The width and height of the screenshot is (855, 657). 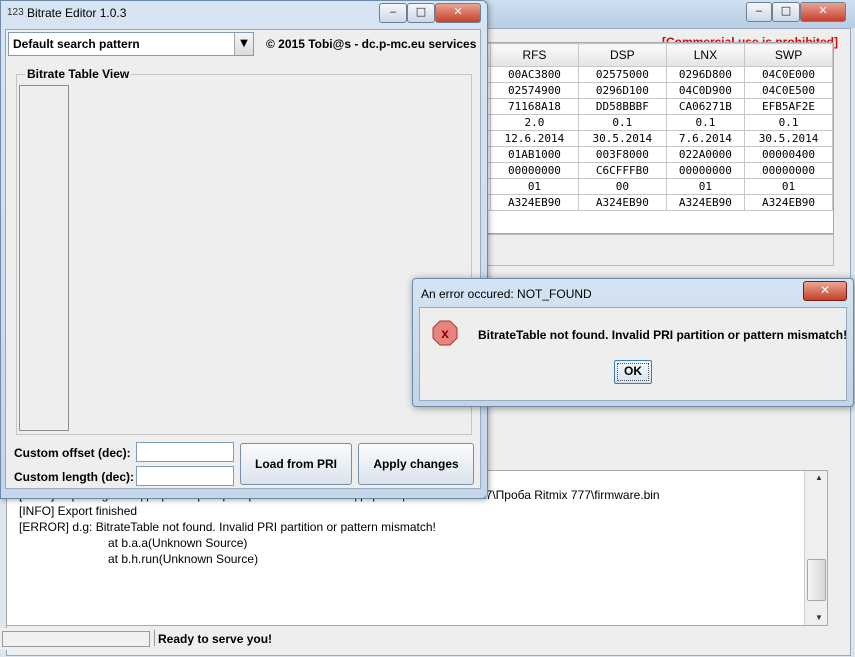 What do you see at coordinates (622, 170) in the screenshot?
I see `table-cell: C6CFFFB0` at bounding box center [622, 170].